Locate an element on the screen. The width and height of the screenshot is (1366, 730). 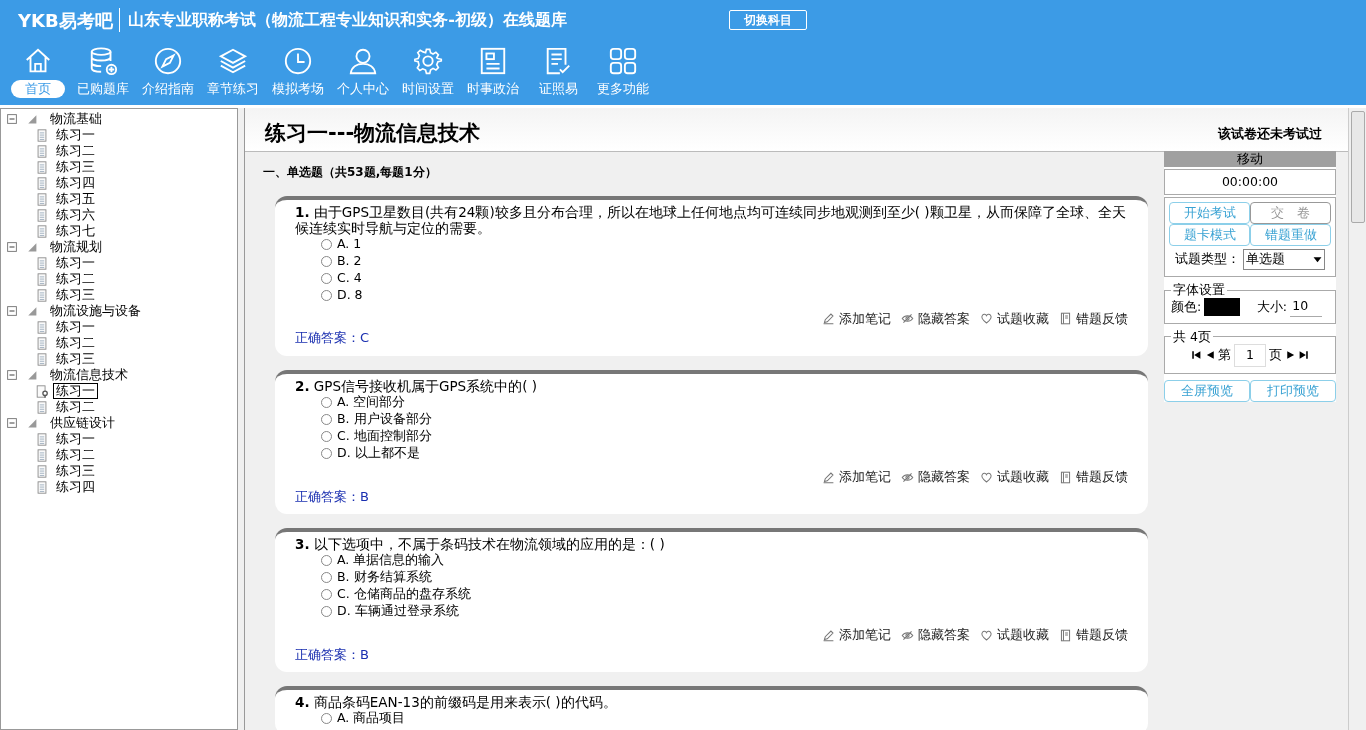
tree-group: 物流规划 is located at coordinates (76, 247).